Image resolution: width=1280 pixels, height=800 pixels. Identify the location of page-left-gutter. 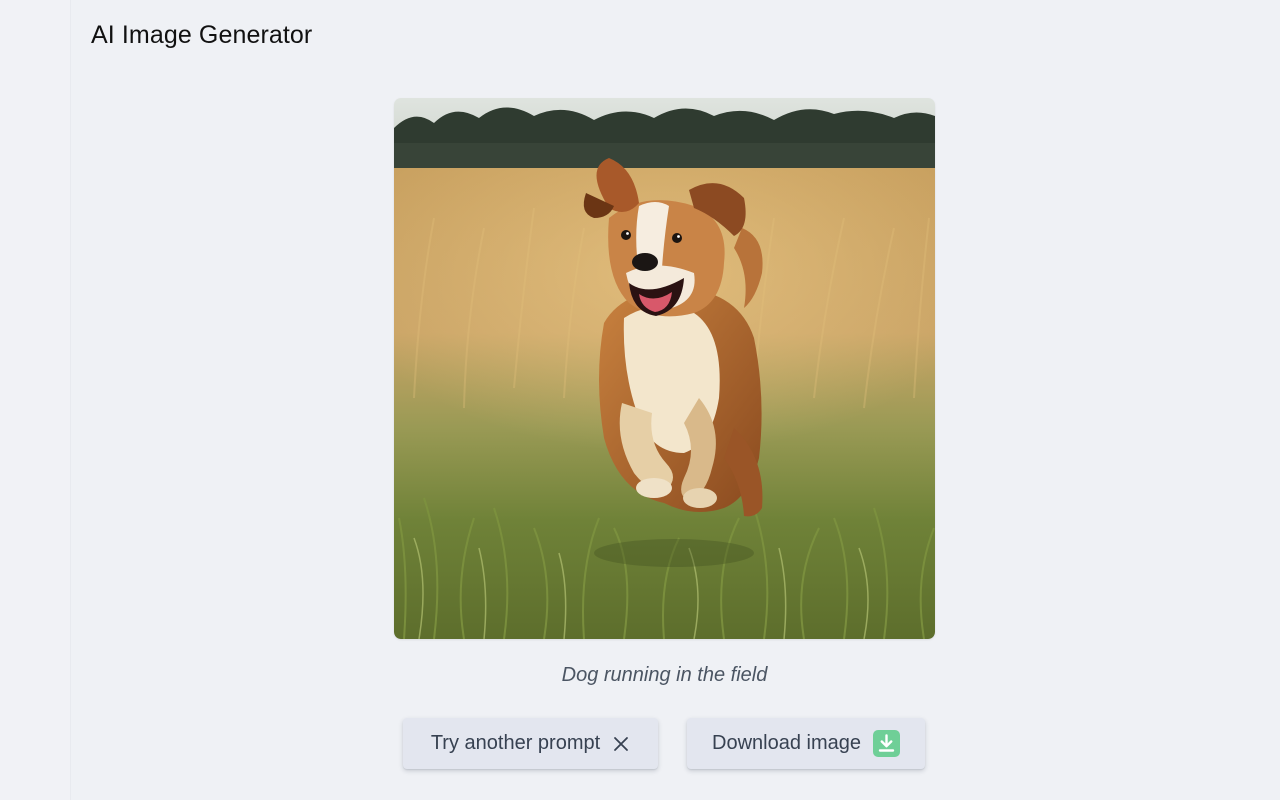
(35, 400).